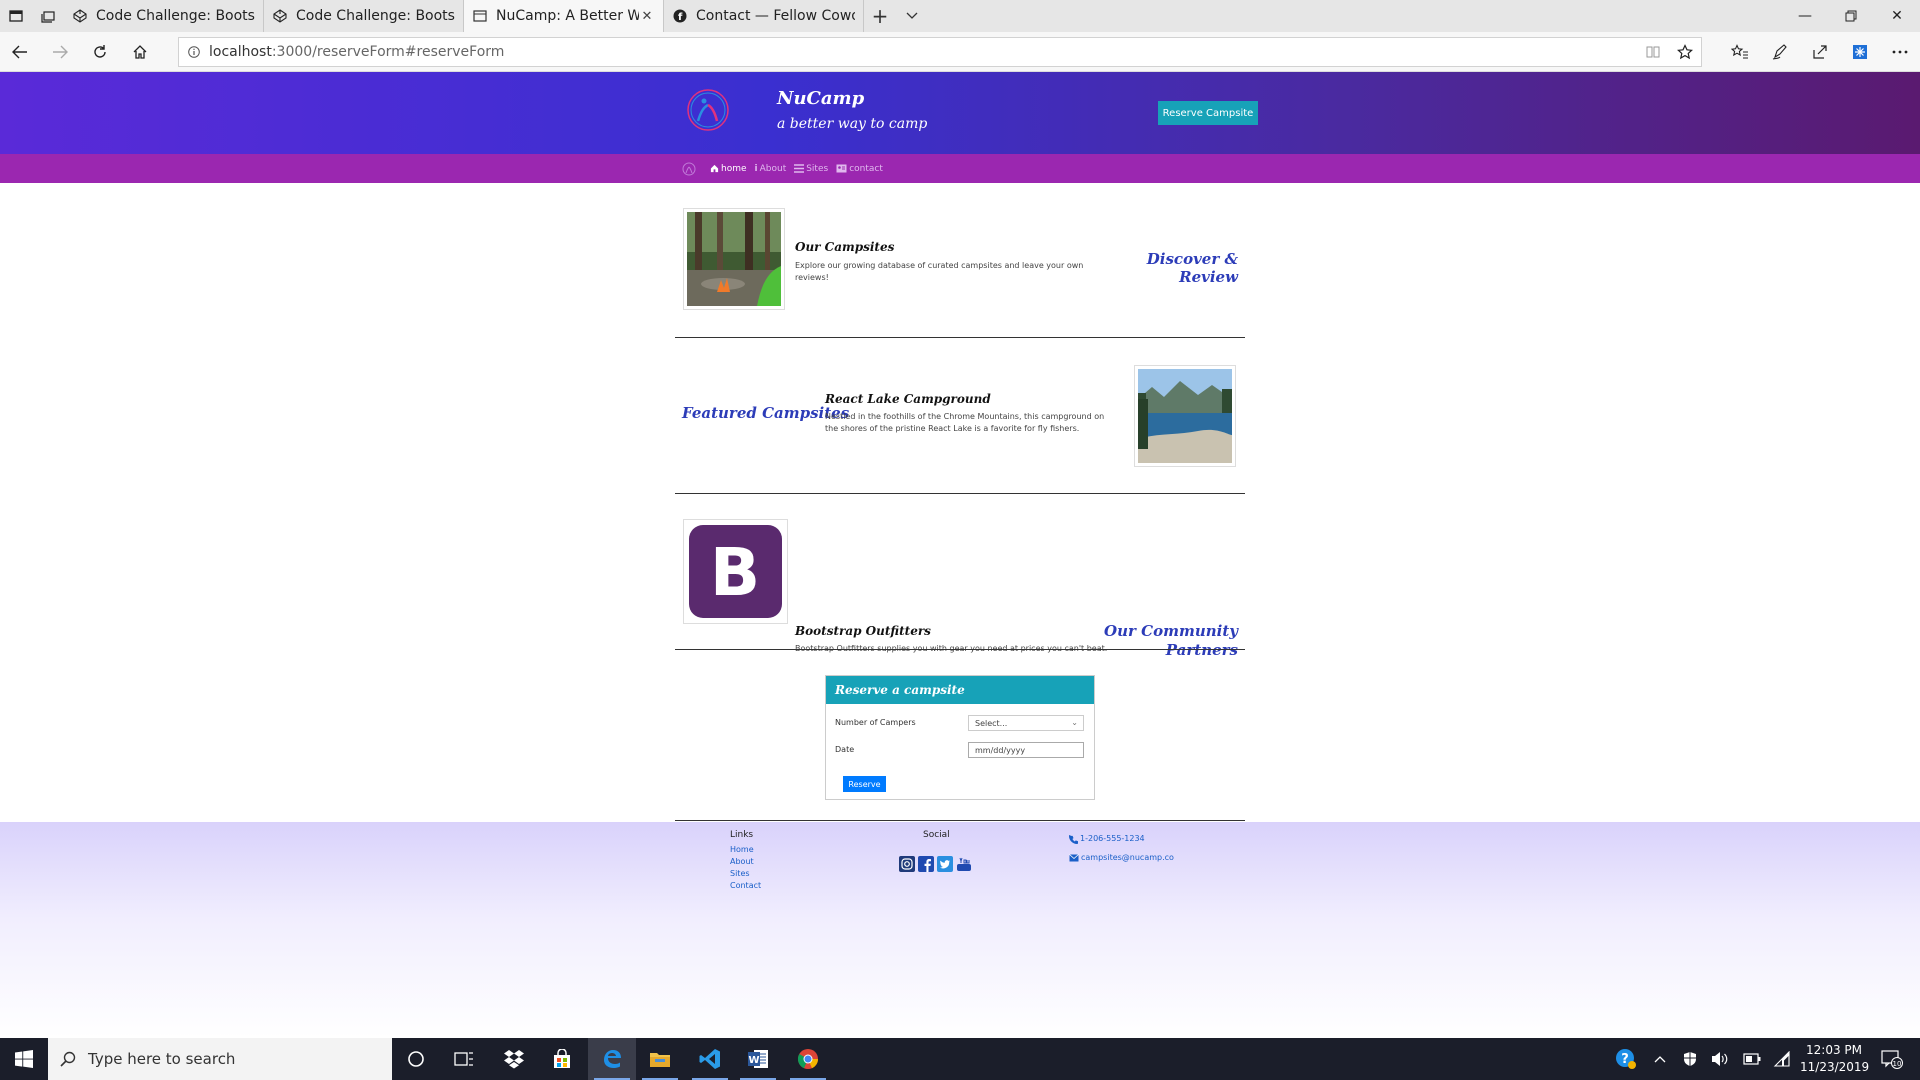 The image size is (1920, 1080). Describe the element at coordinates (821, 98) in the screenshot. I see `brand-title: NuCamp` at that location.